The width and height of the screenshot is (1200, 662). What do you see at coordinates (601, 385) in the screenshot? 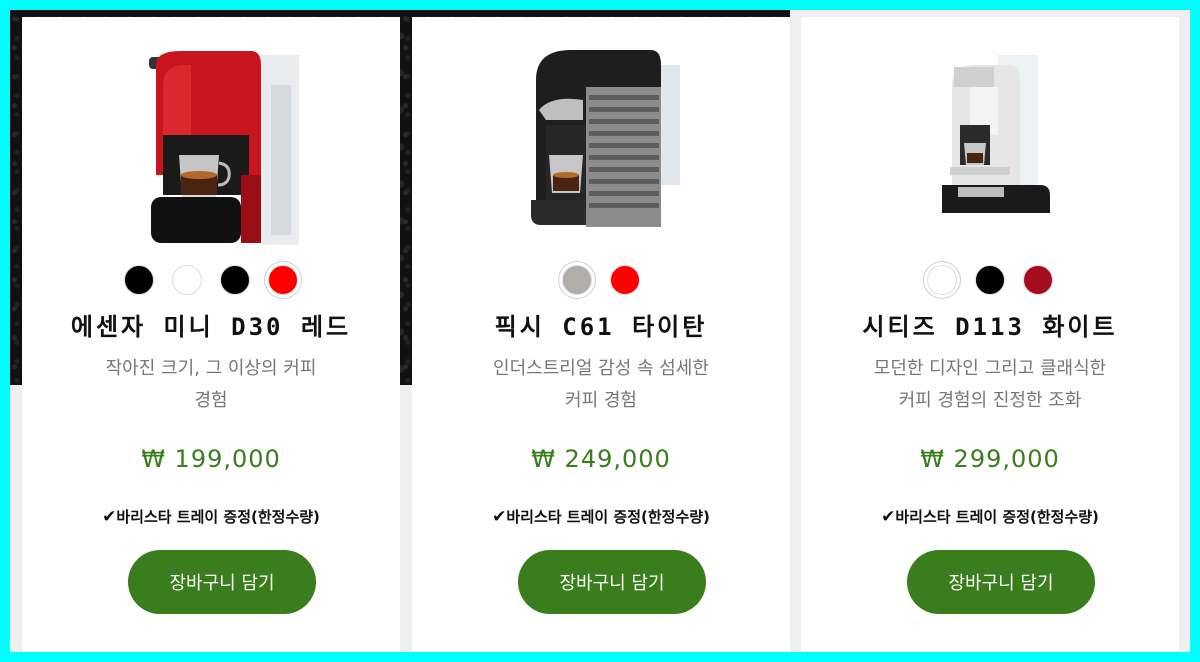
I see `product-description: 인더스트리얼 감성 속 섬세한 커피 경험` at bounding box center [601, 385].